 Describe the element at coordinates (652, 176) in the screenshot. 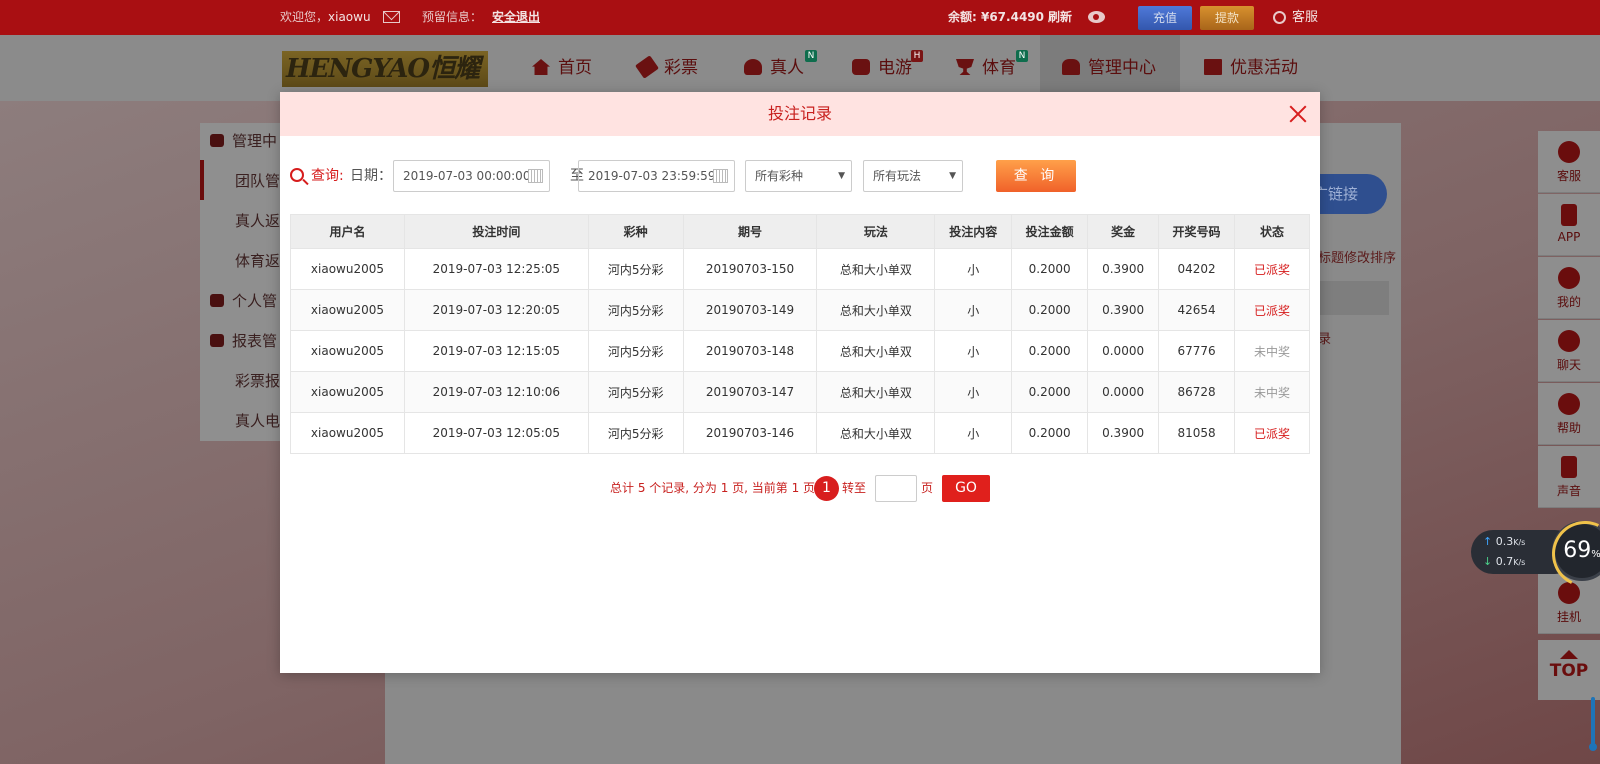

I see `end-date-value: 2019-07-03 23:59:59` at that location.